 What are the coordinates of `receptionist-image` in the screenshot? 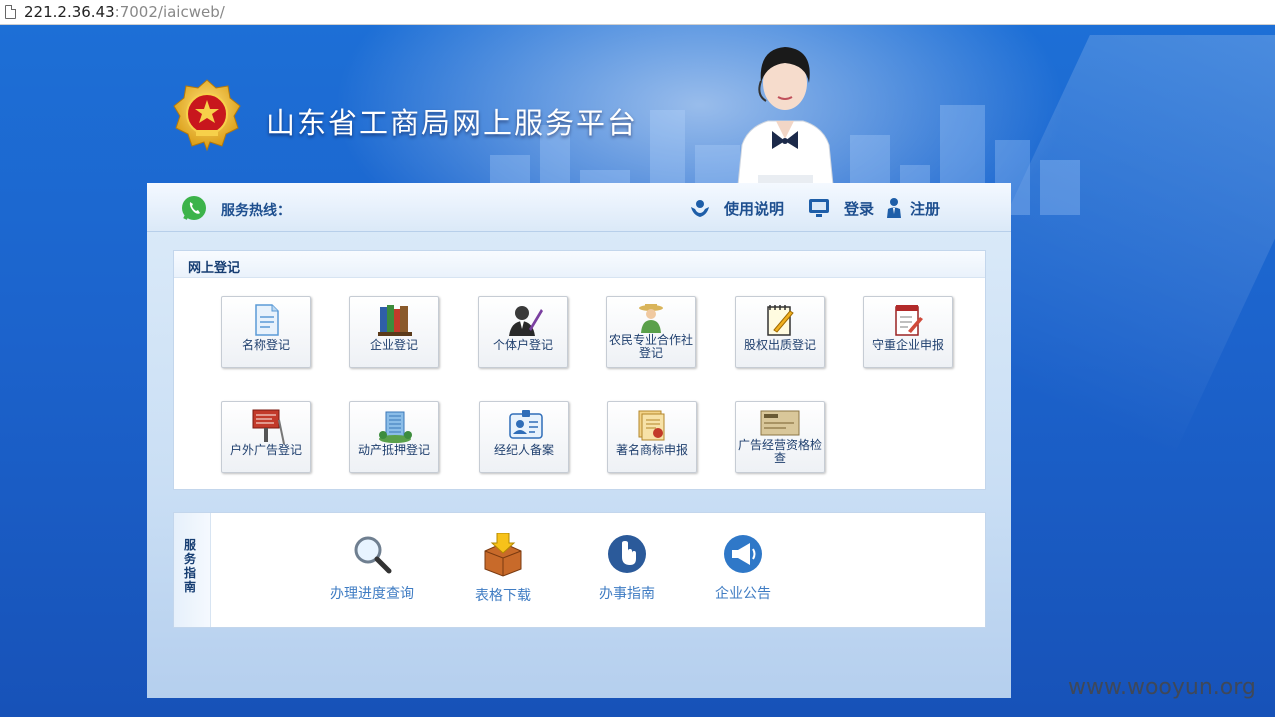 It's located at (785, 116).